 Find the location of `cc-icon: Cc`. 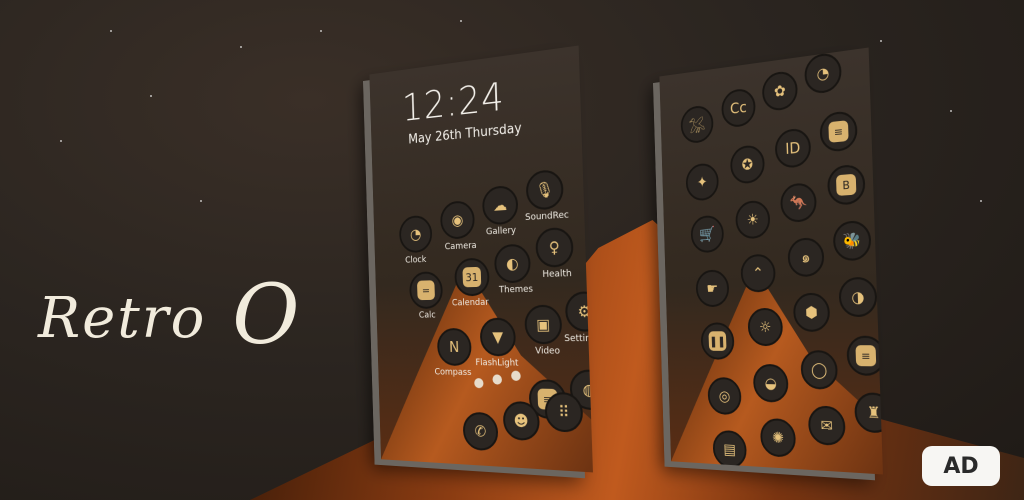

cc-icon: Cc is located at coordinates (738, 107).